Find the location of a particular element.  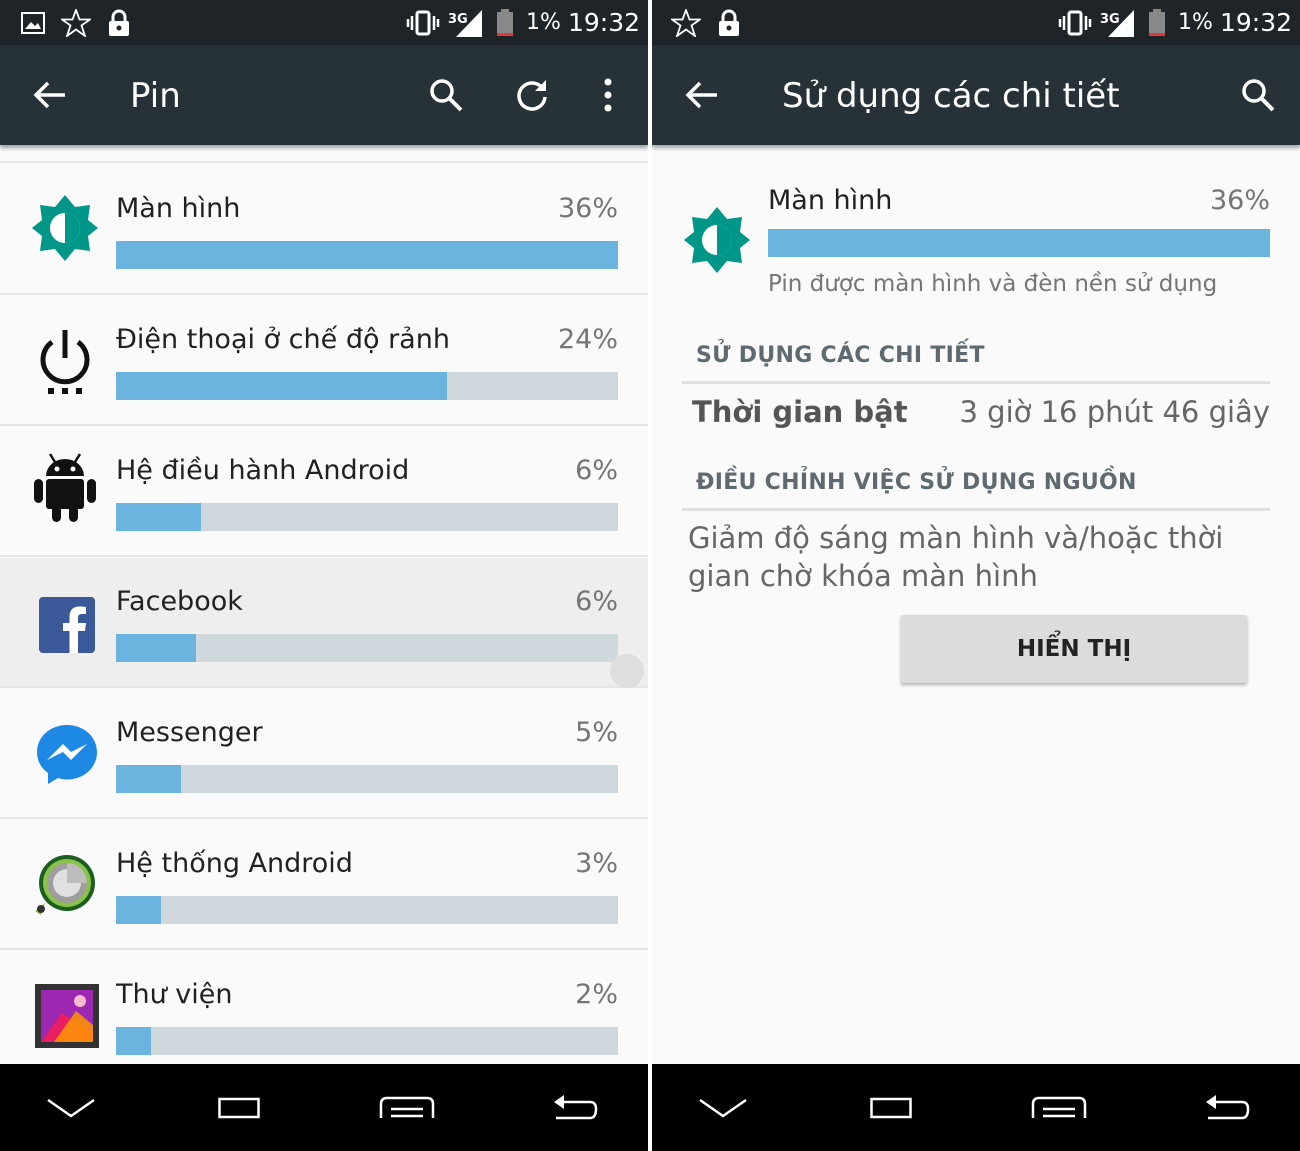

list-item: Messenger 5% is located at coordinates (324, 754).